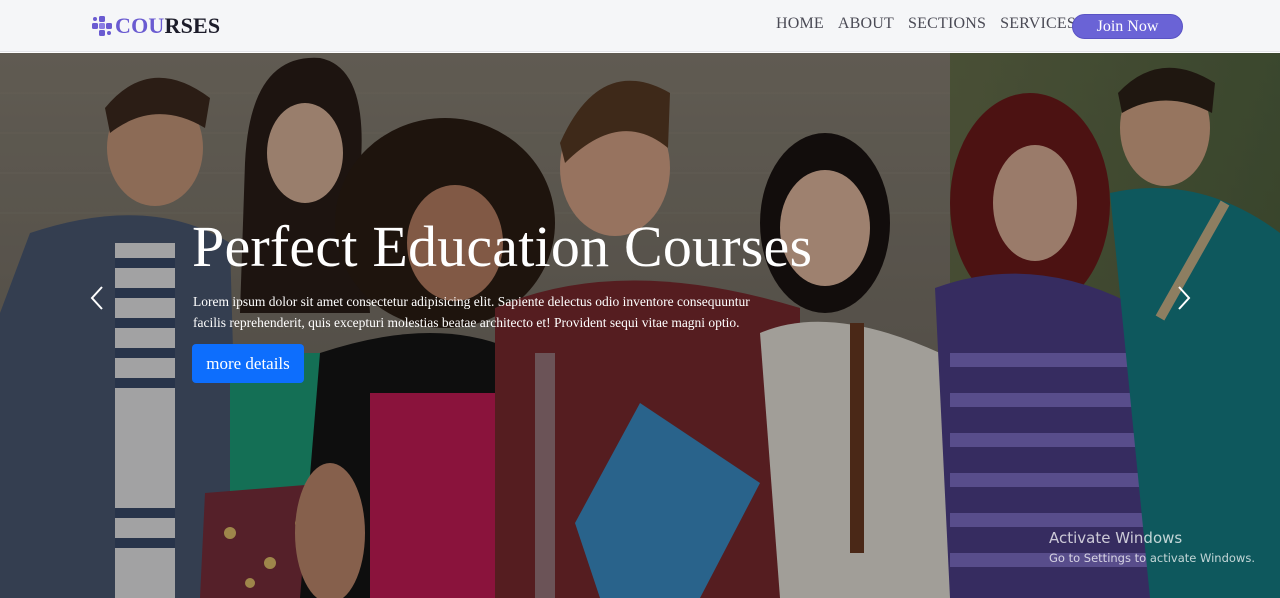  What do you see at coordinates (866, 24) in the screenshot?
I see `nav-about: ABOUT` at bounding box center [866, 24].